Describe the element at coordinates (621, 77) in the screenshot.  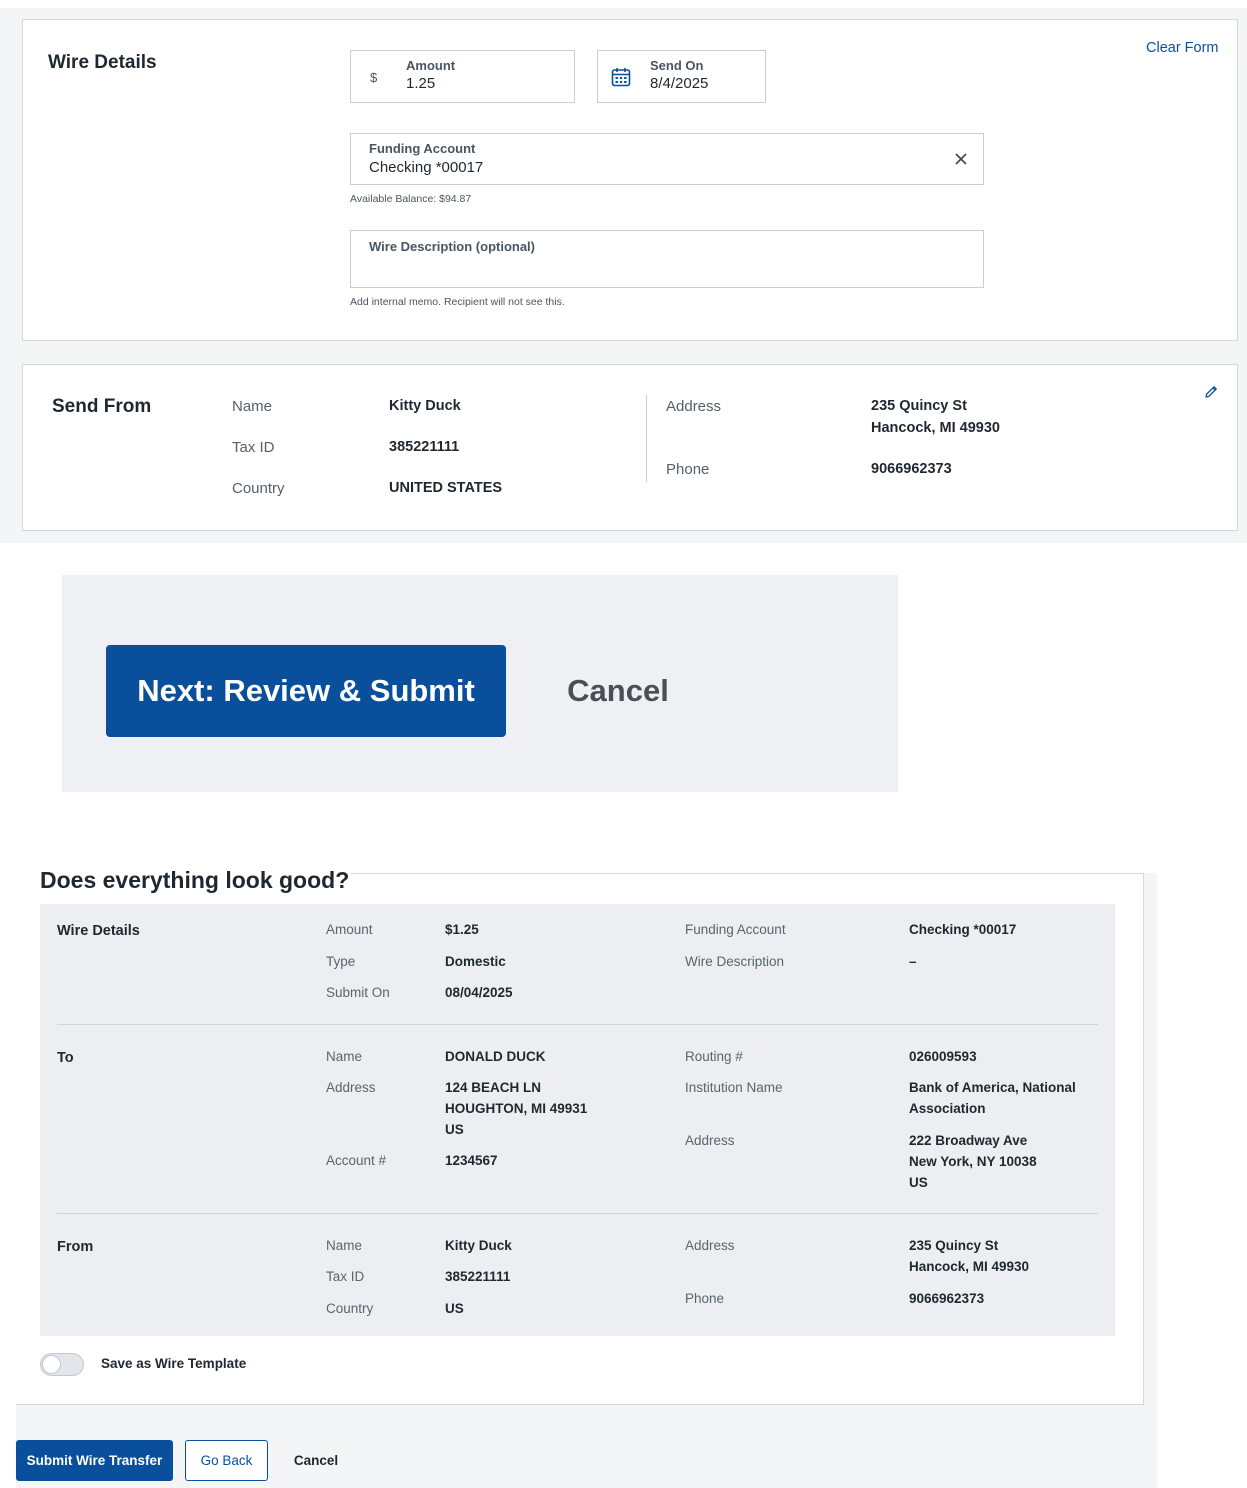
I see `calendar-icon` at that location.